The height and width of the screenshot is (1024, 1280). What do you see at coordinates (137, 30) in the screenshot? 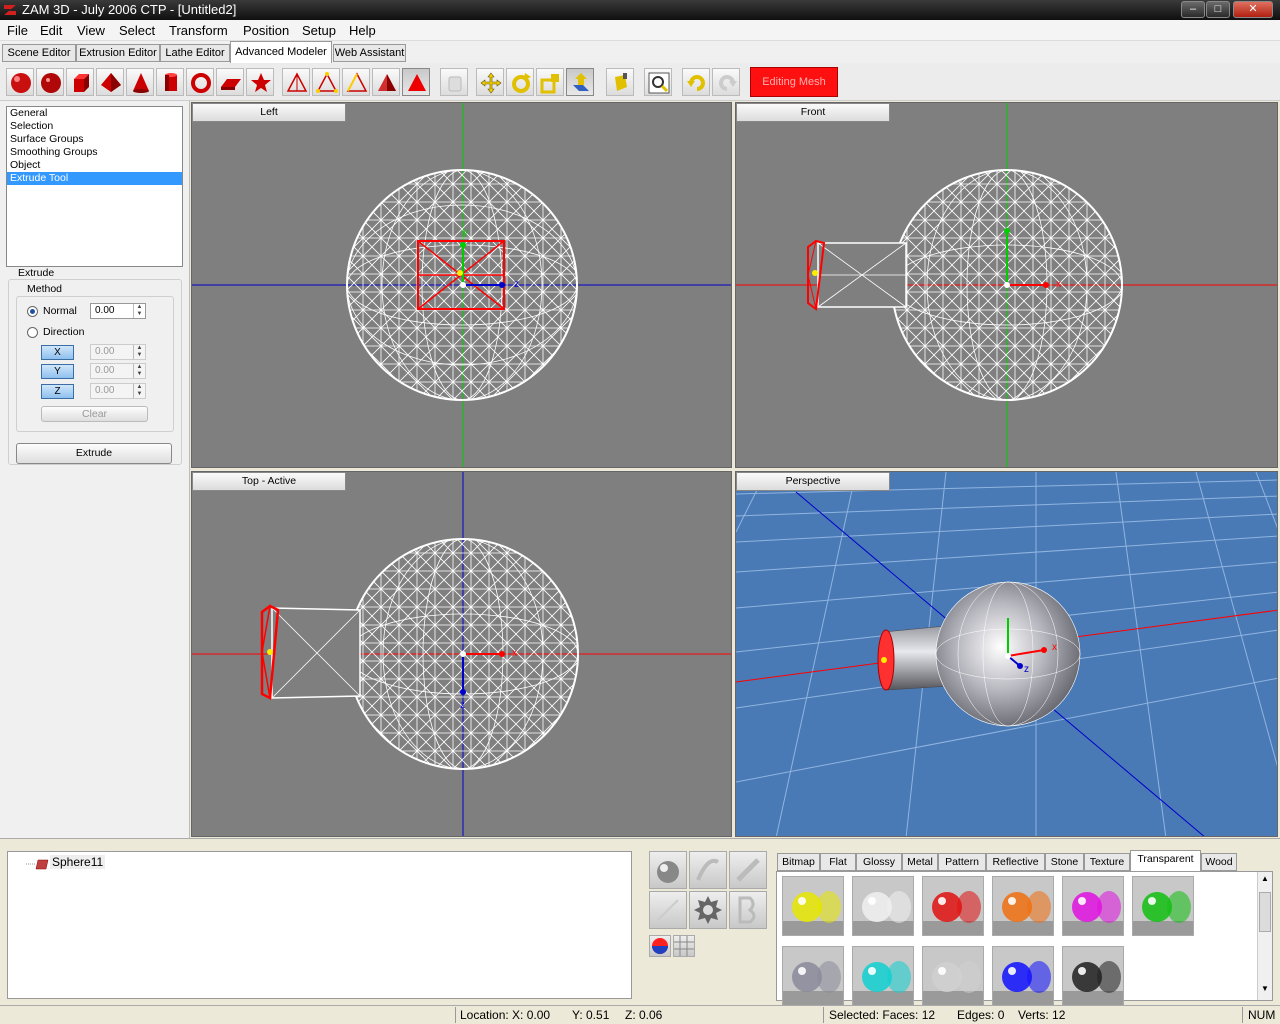
I see `menu-select: Select` at bounding box center [137, 30].